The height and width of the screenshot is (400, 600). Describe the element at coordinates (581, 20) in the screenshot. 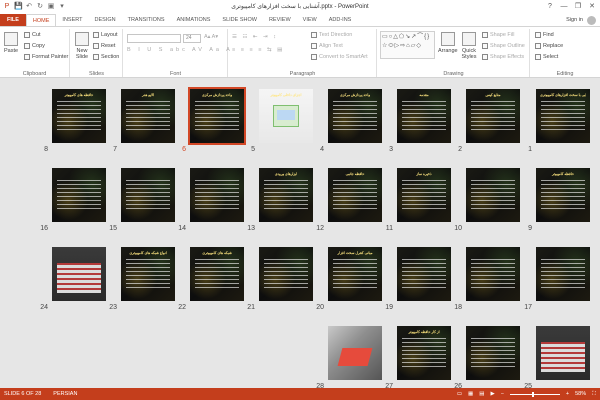

I see `sign-in-link: Sign in` at that location.